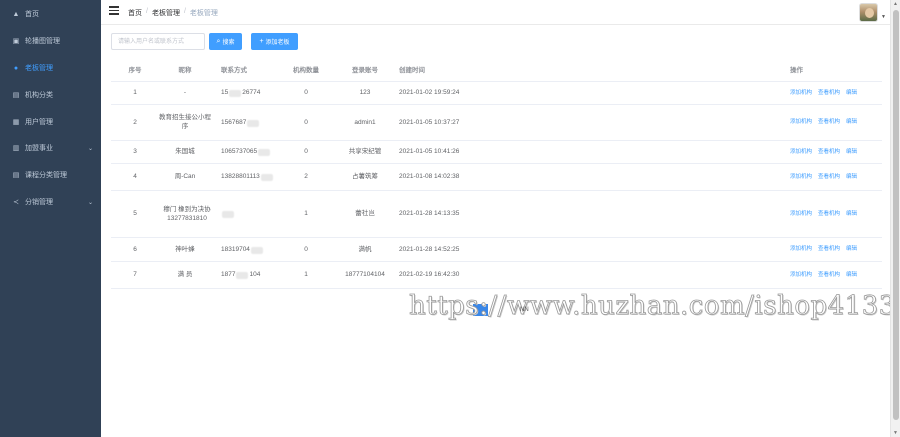 Image resolution: width=900 pixels, height=437 pixels. What do you see at coordinates (896, 215) in the screenshot?
I see `scrollbar-thumb` at bounding box center [896, 215].